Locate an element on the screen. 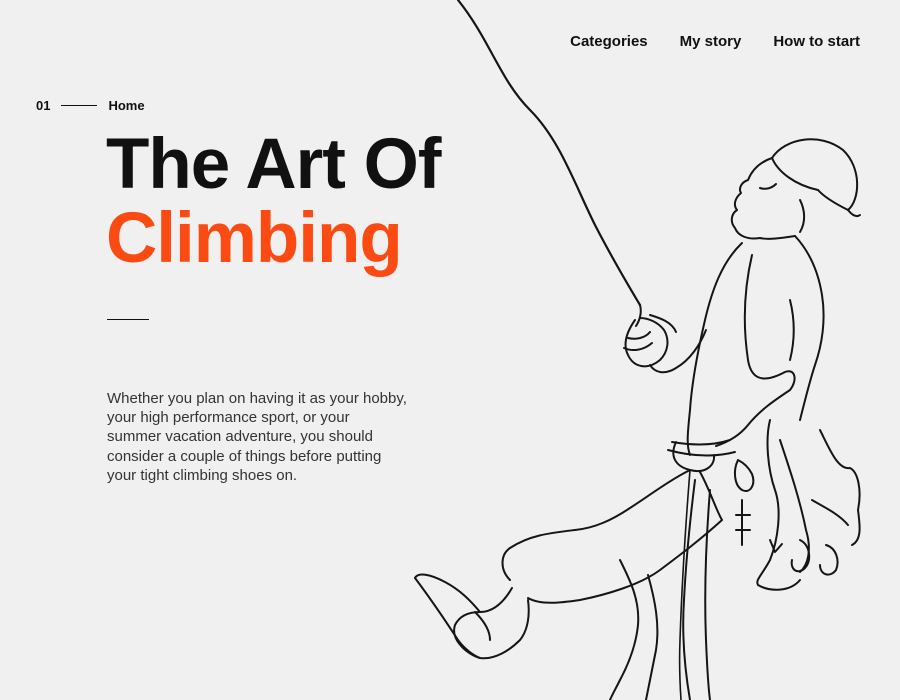 This screenshot has height=700, width=900. nav-link-my-story: My story is located at coordinates (711, 41).